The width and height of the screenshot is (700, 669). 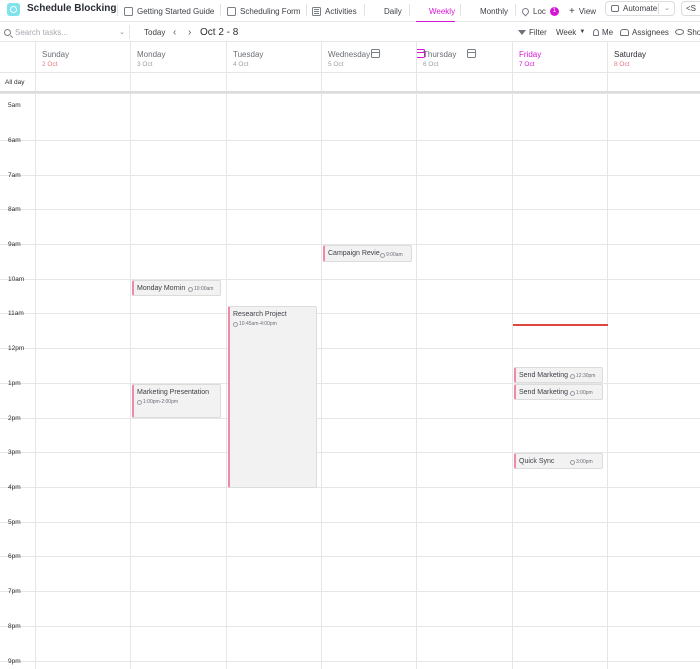 What do you see at coordinates (14, 418) in the screenshot?
I see `hour-label: 2pm` at bounding box center [14, 418].